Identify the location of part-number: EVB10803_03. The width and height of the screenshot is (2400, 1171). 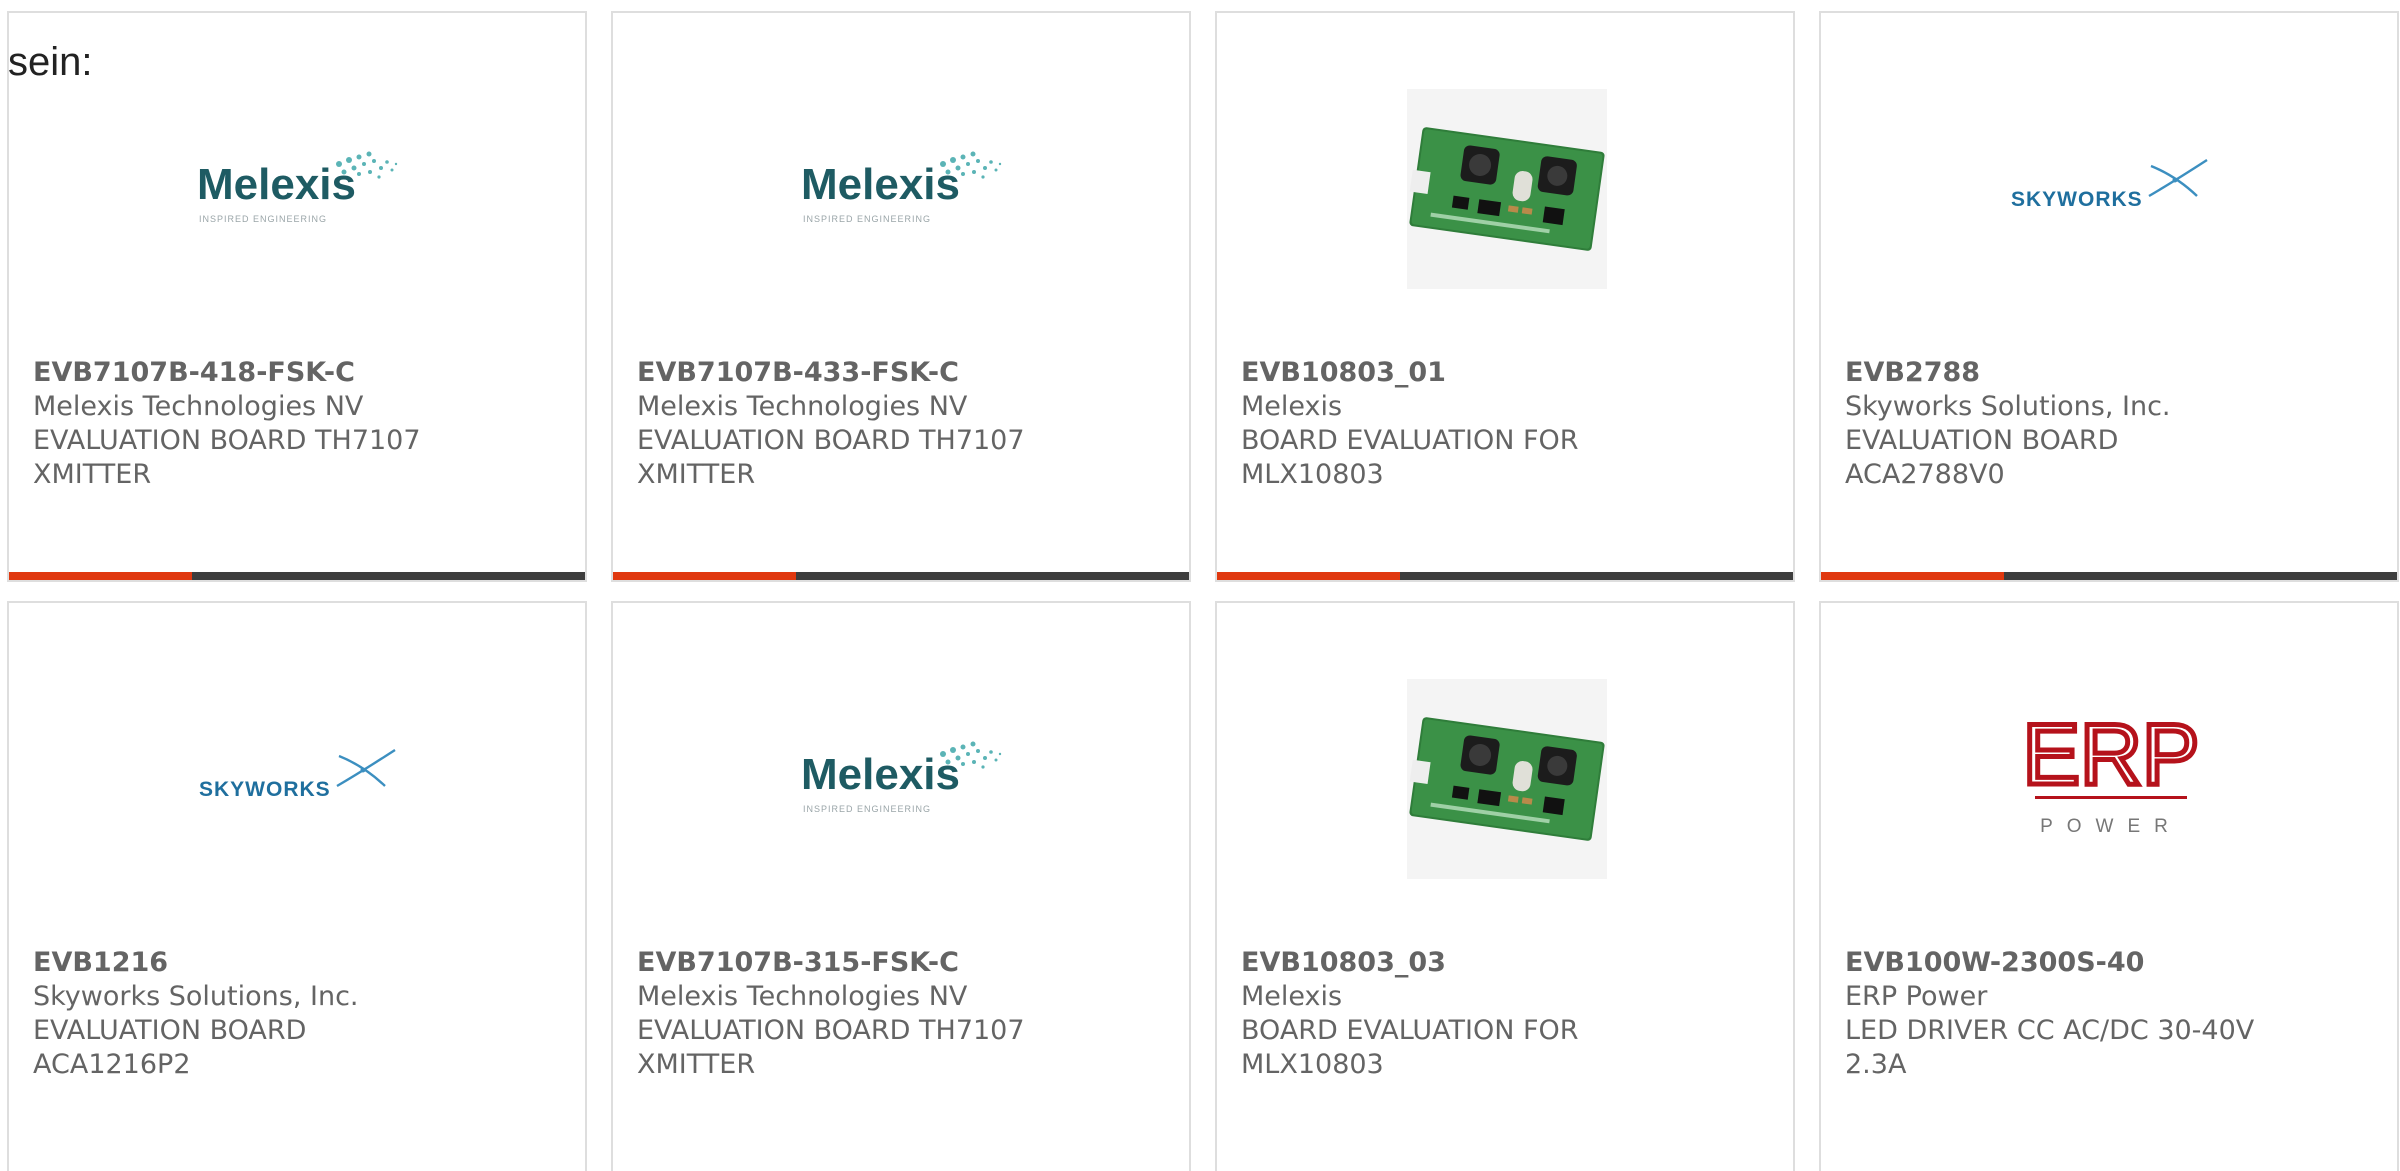
(1451, 963).